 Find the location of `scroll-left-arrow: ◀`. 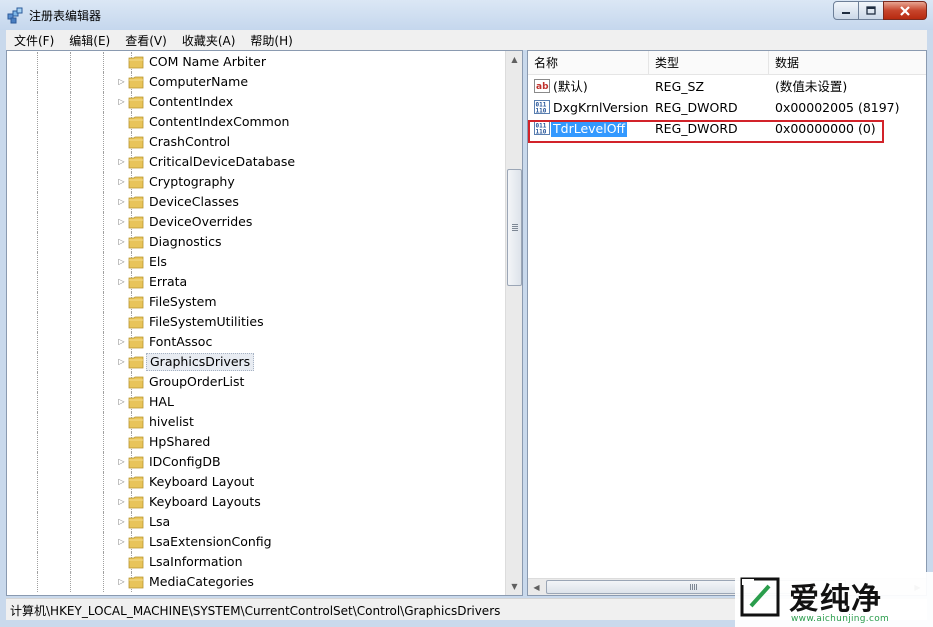

scroll-left-arrow: ◀ is located at coordinates (536, 587).